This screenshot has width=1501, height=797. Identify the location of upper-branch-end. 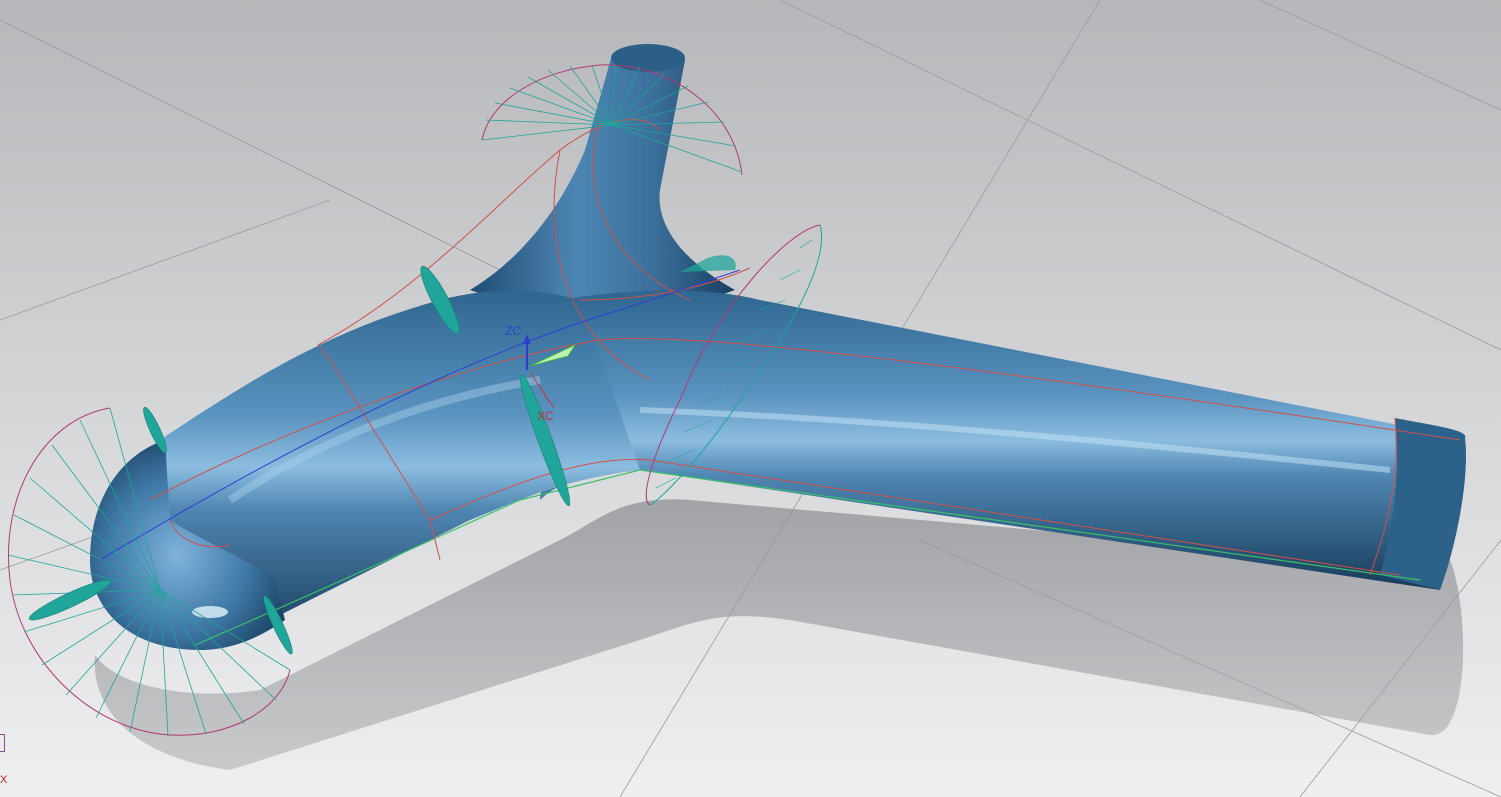
(648, 58).